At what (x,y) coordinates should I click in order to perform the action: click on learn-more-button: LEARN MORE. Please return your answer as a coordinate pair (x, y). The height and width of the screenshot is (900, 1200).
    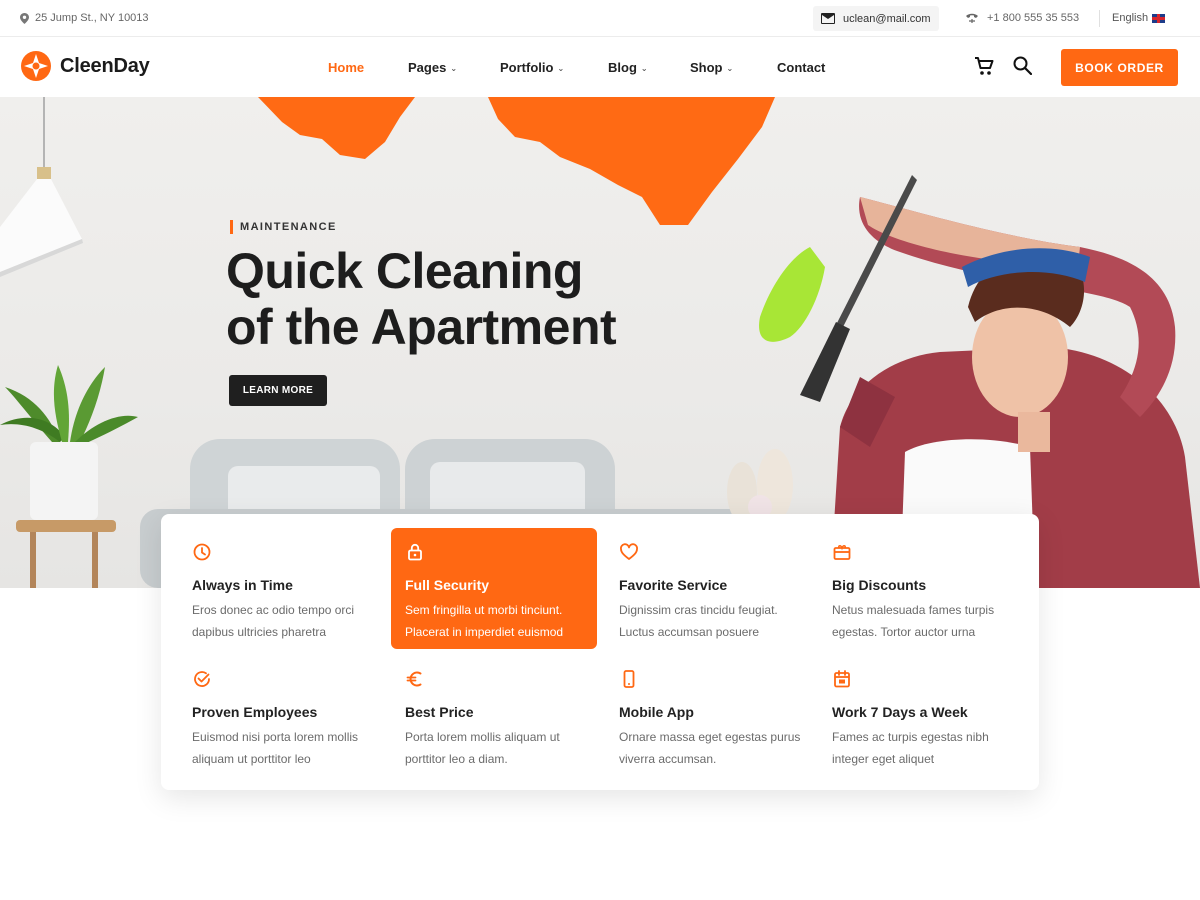
    Looking at the image, I should click on (278, 390).